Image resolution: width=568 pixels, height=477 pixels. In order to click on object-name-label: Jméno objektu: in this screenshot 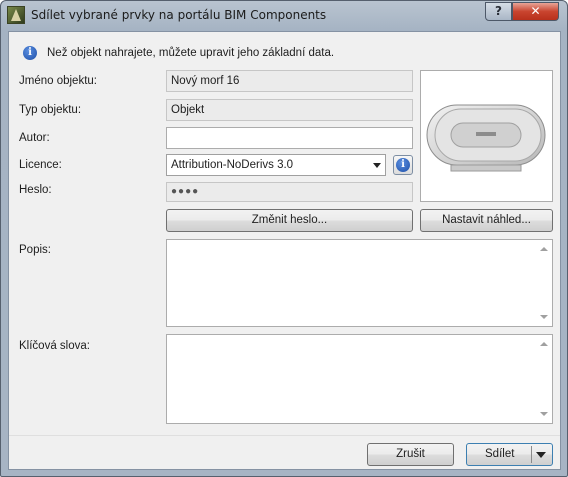, I will do `click(58, 81)`.